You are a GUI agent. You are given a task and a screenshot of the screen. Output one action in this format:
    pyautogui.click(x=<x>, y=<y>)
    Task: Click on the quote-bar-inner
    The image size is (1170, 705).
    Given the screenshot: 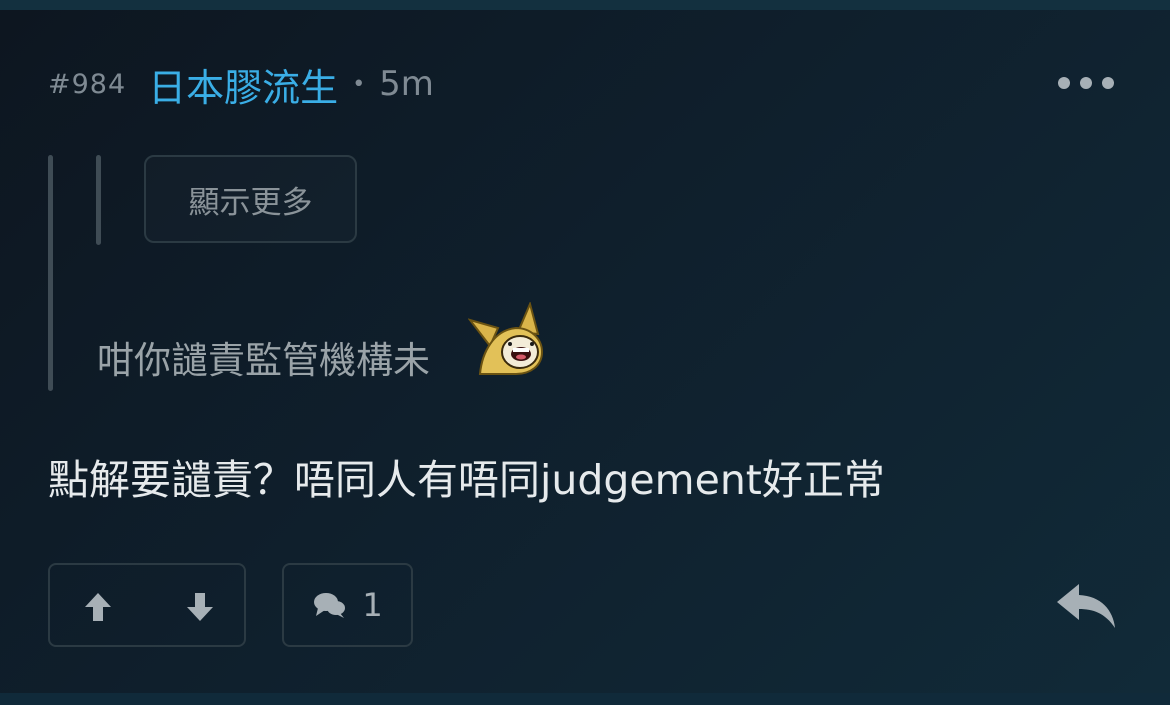 What is the action you would take?
    pyautogui.click(x=98, y=200)
    